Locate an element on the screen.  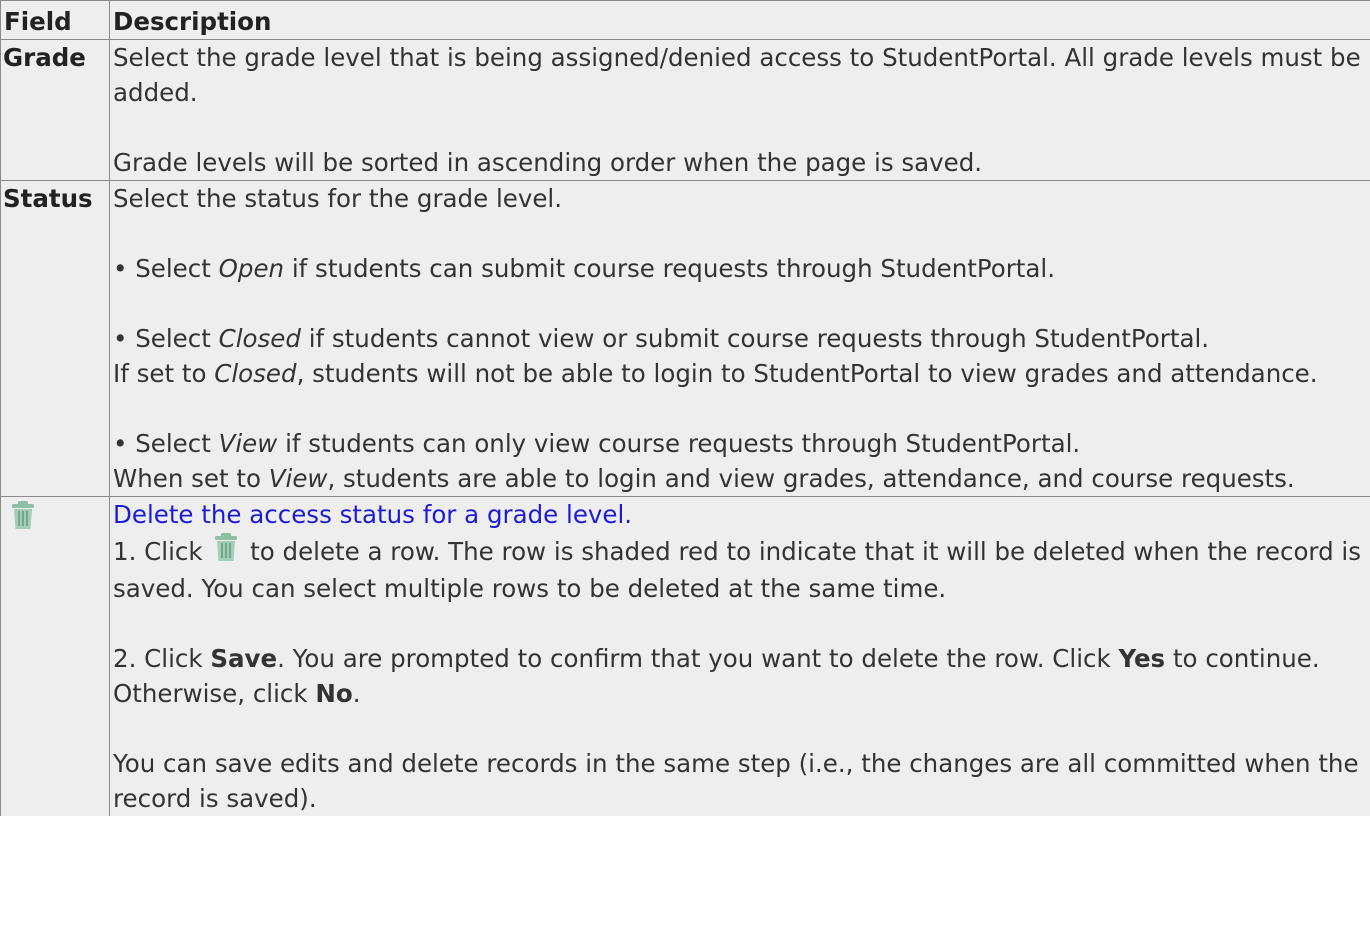
field-column-header: Field is located at coordinates (55, 20).